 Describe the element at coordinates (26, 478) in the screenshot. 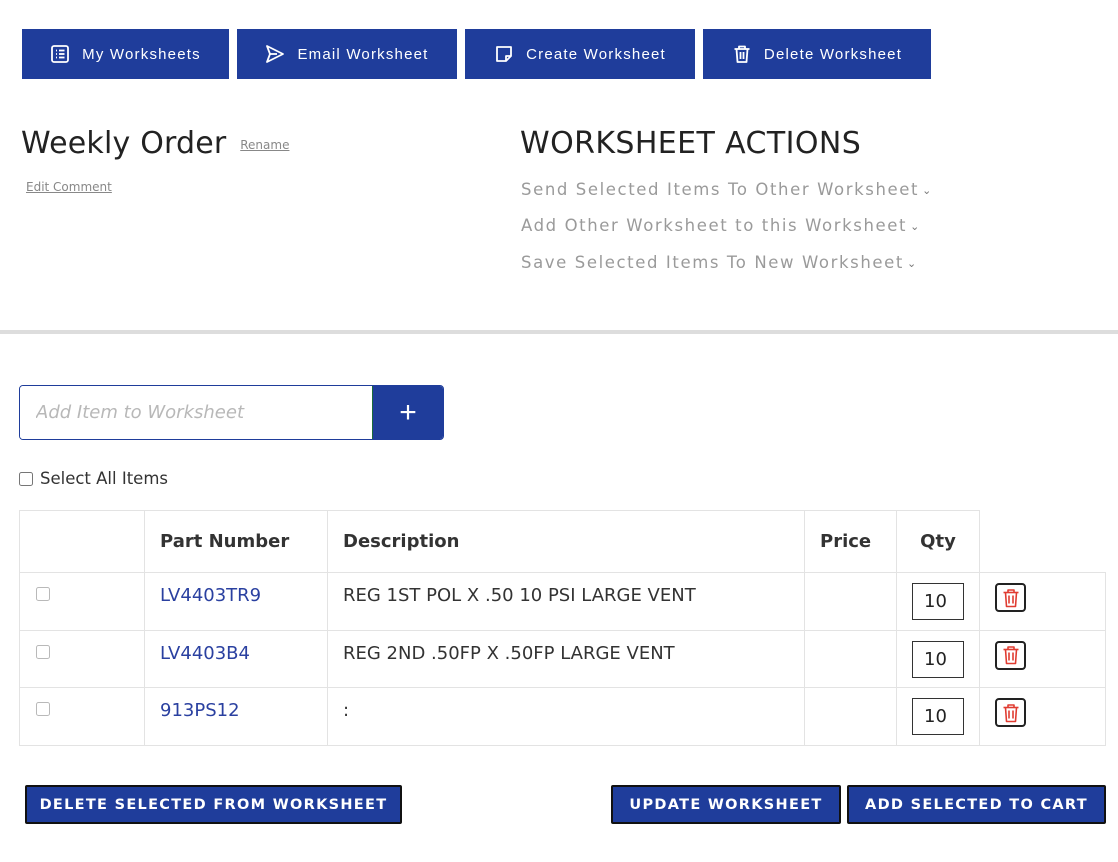

I see `select-all-checkbox` at that location.